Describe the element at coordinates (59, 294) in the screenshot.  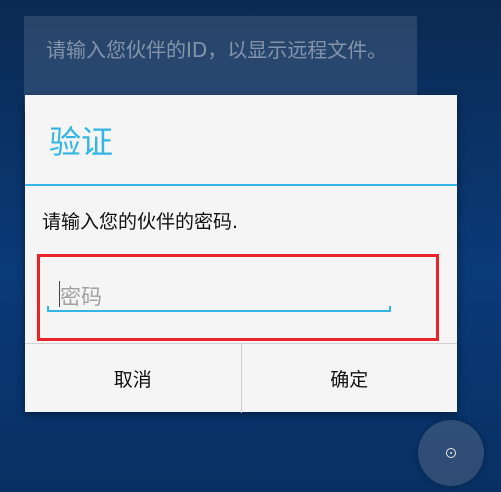
I see `text-caret` at that location.